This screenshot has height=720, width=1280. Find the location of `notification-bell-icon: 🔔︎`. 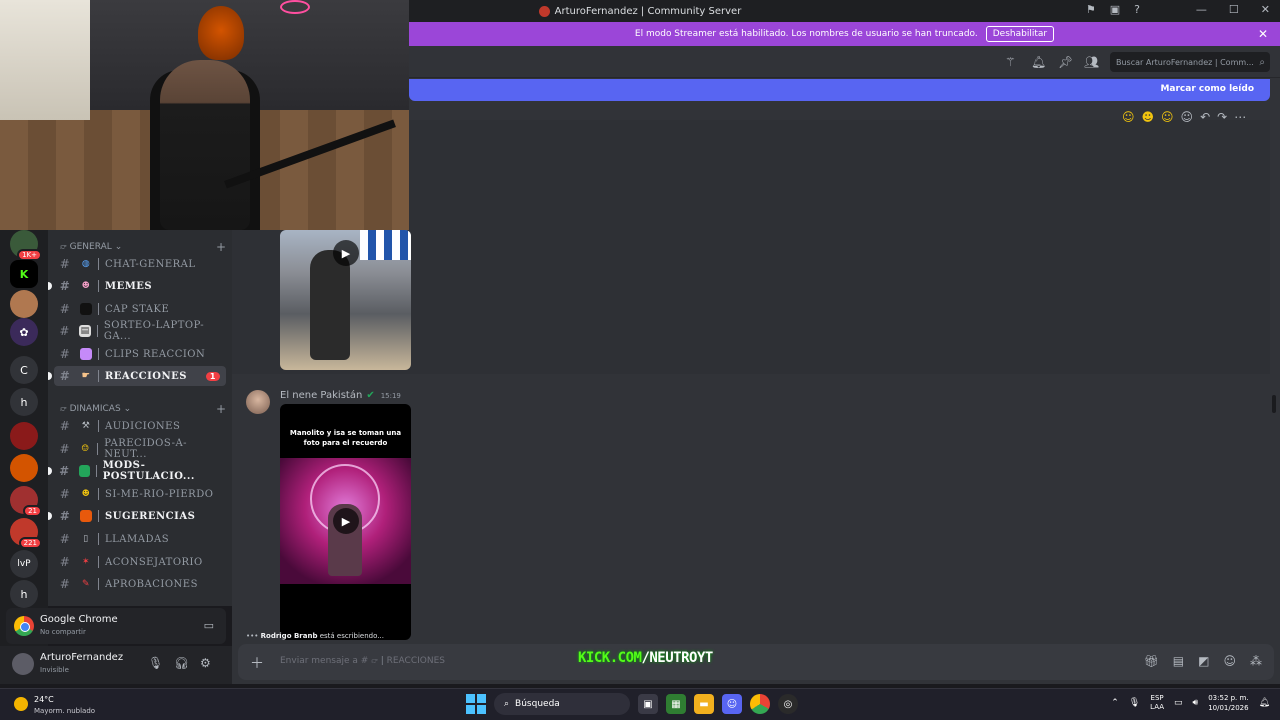

notification-bell-icon: 🔔︎ is located at coordinates (1264, 703).